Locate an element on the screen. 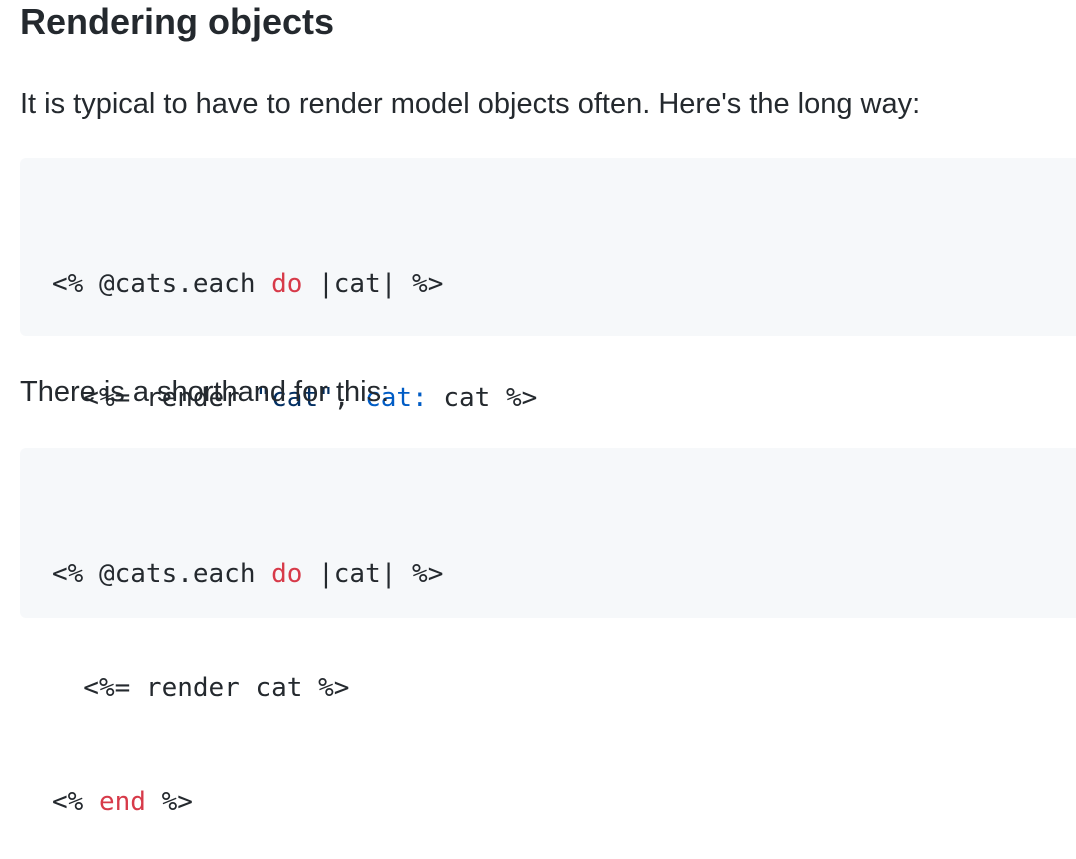 Image resolution: width=1076 pixels, height=859 pixels. code-token: <%= render cat %> is located at coordinates (201, 688).